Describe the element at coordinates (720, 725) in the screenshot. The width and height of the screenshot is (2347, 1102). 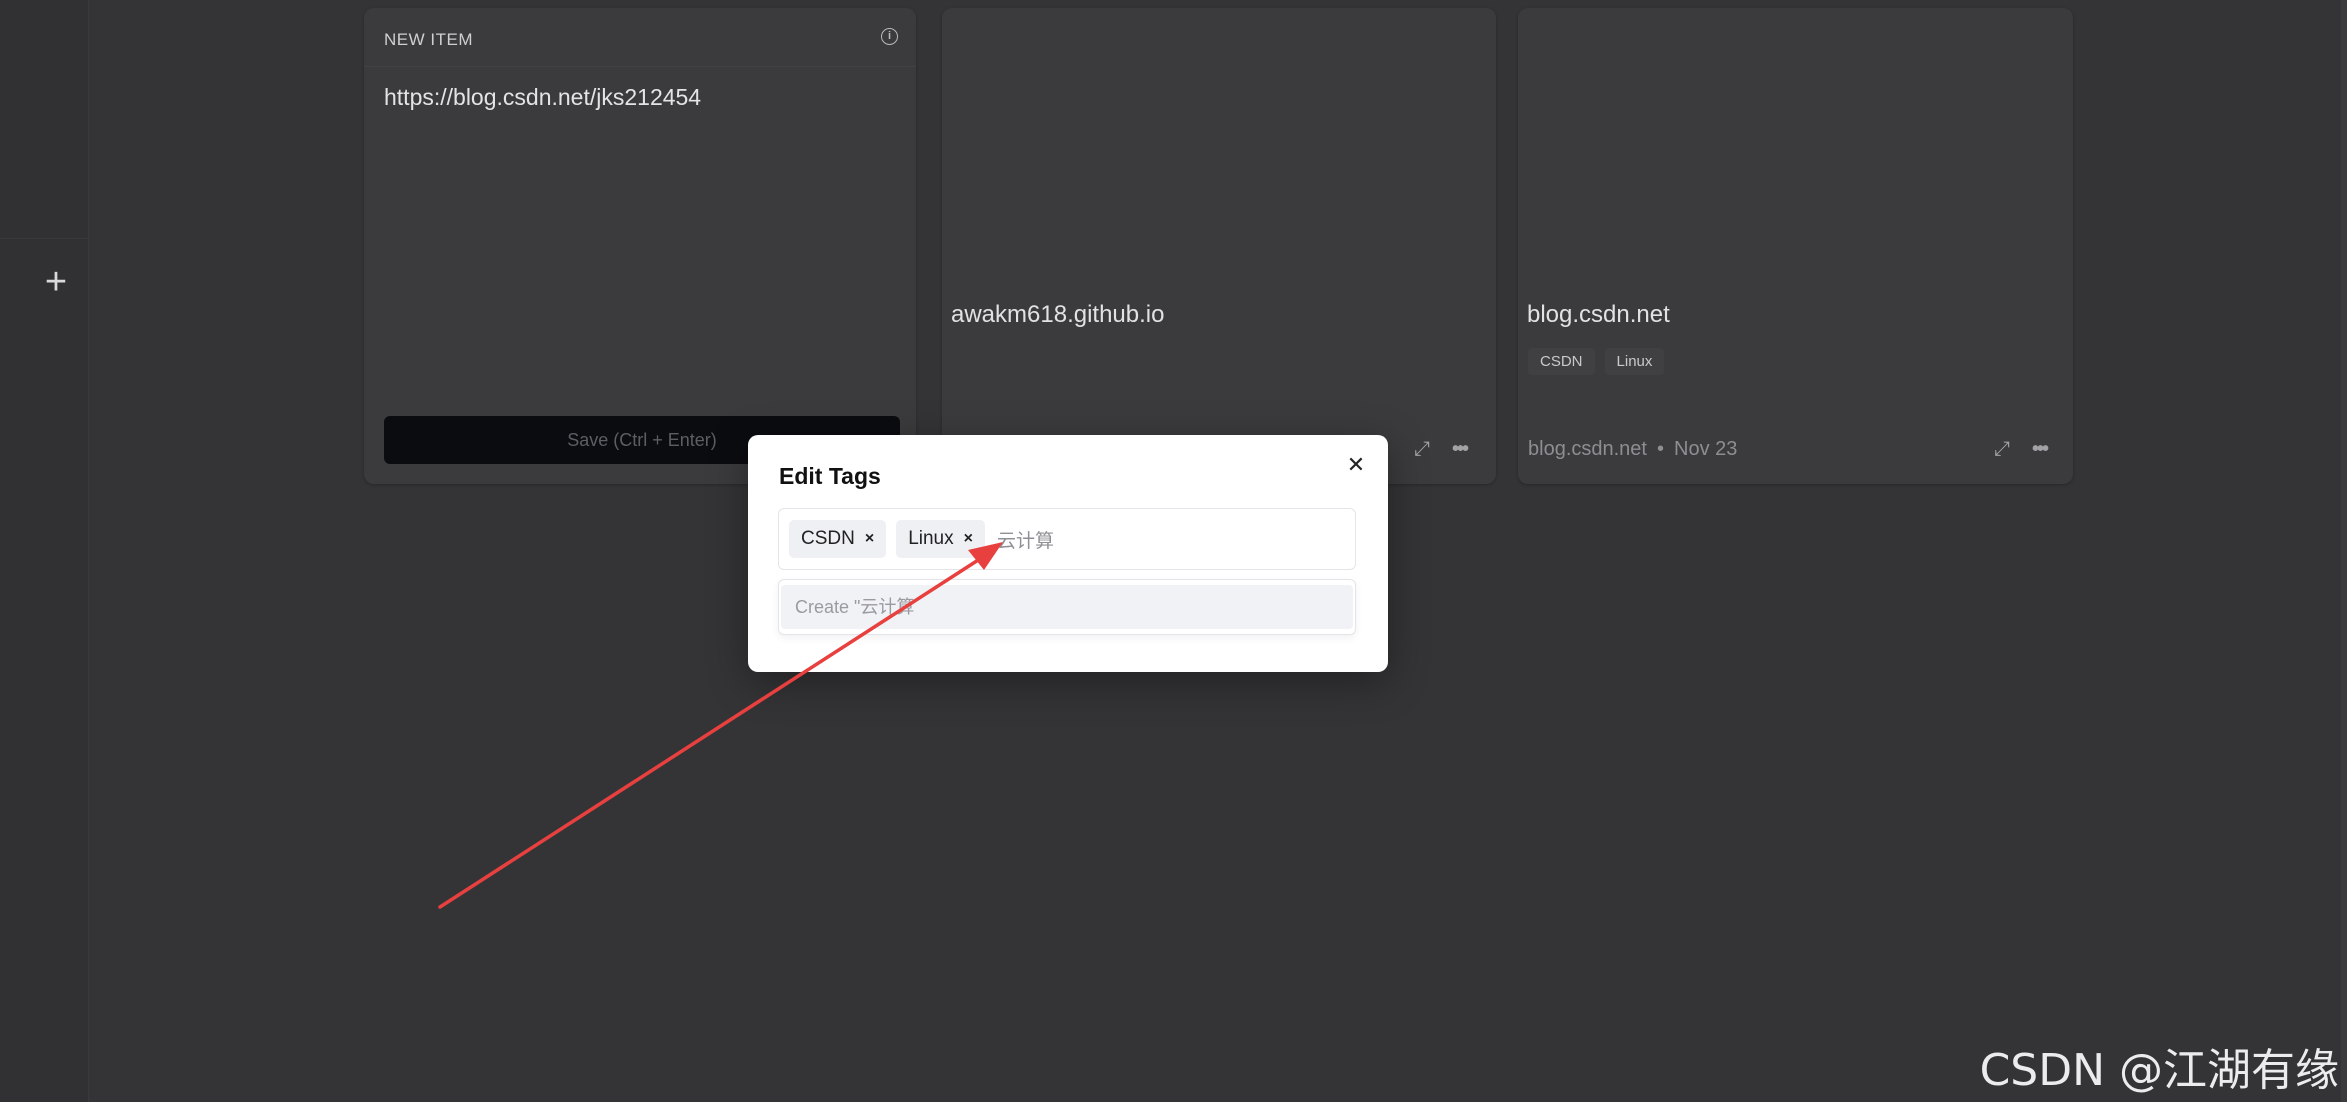
I see `annotation-arrow-icon` at that location.